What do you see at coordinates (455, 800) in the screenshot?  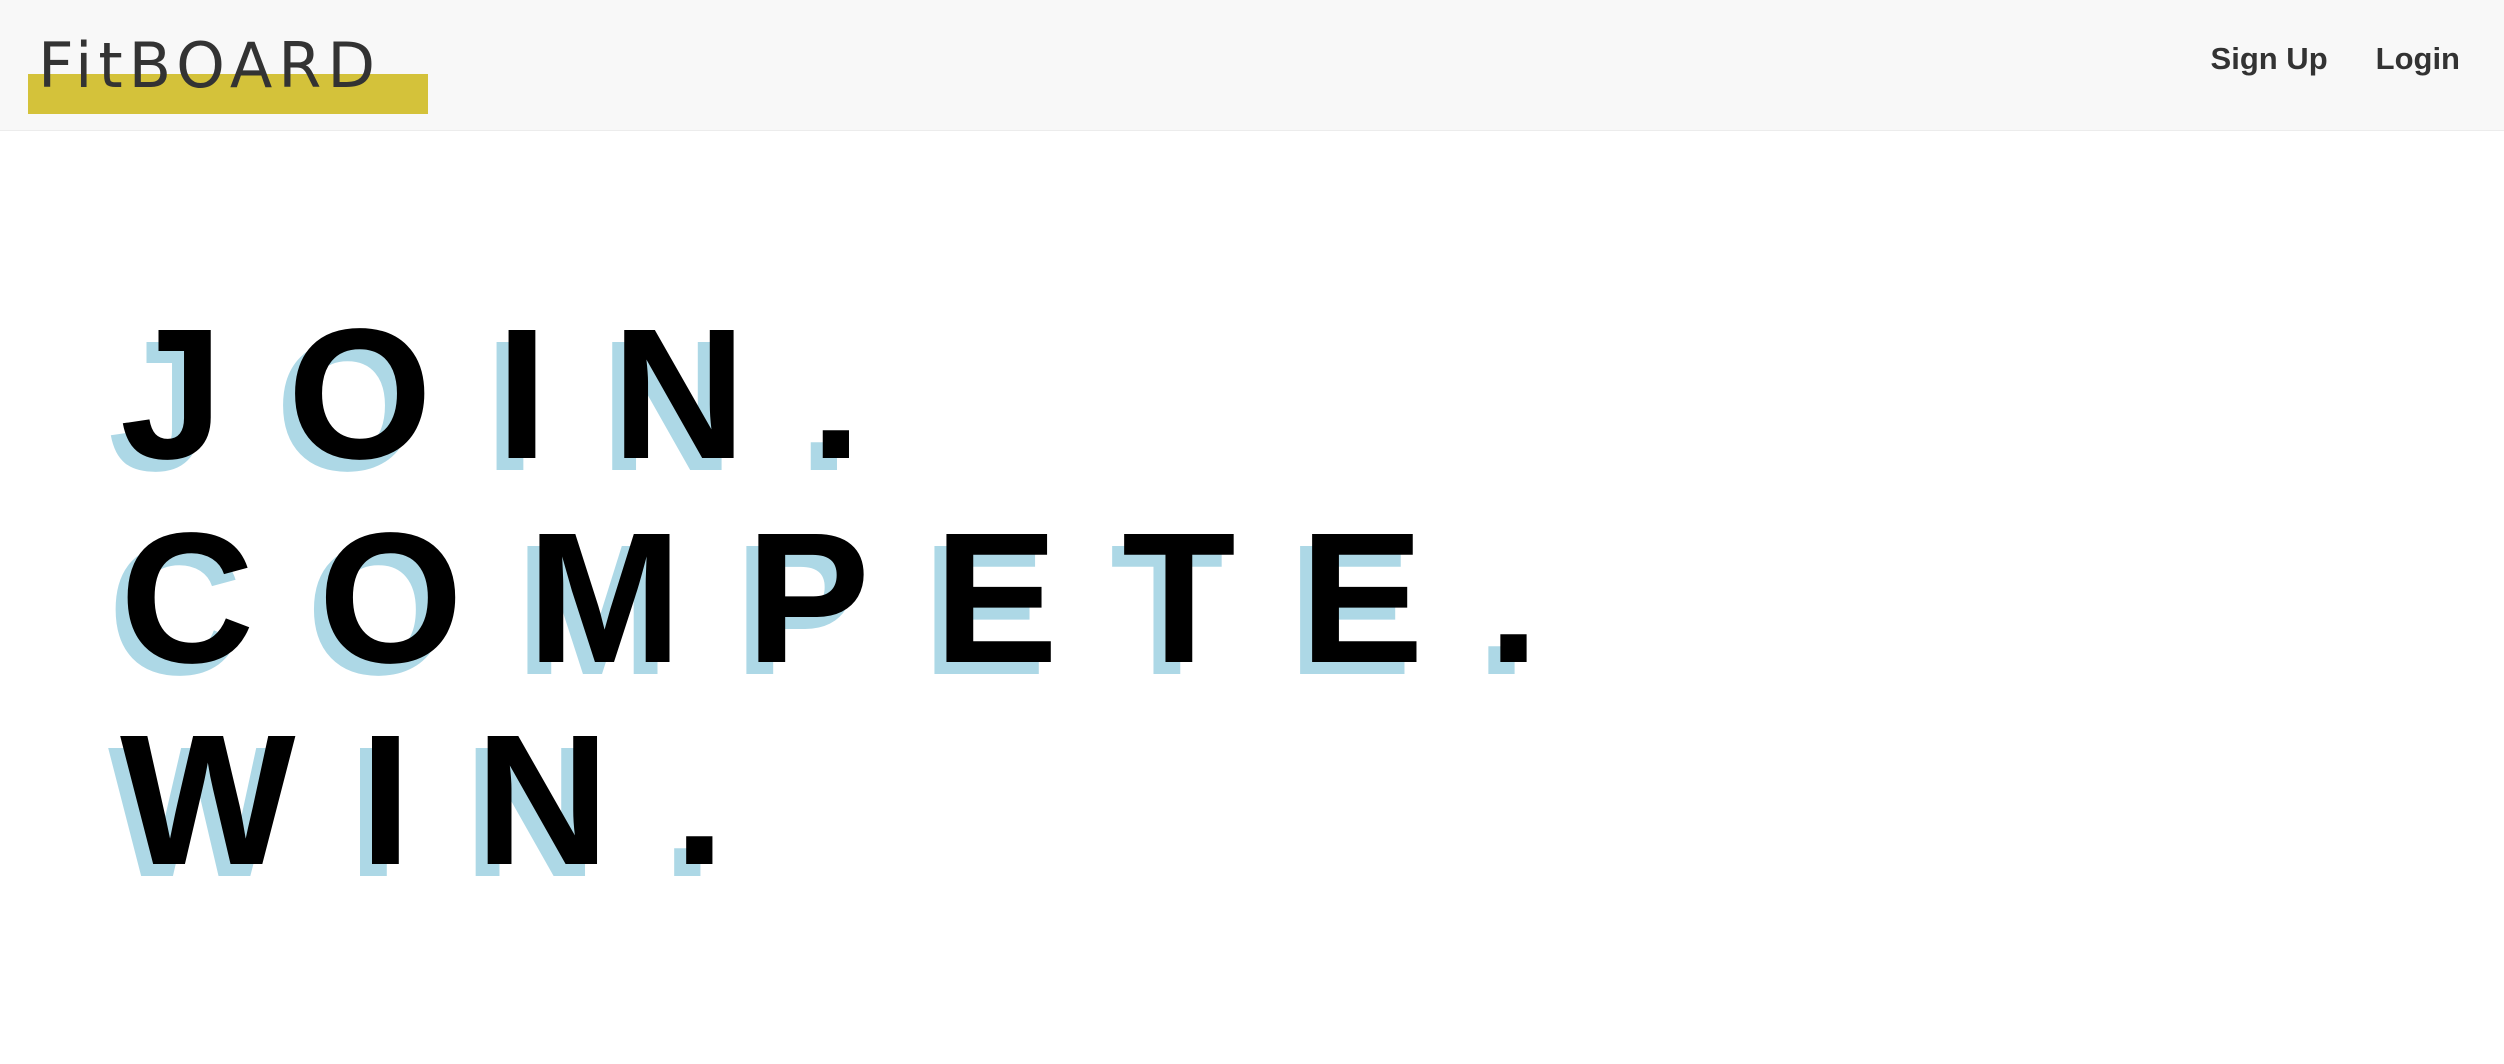 I see `hero-line-win-text: WIN.` at bounding box center [455, 800].